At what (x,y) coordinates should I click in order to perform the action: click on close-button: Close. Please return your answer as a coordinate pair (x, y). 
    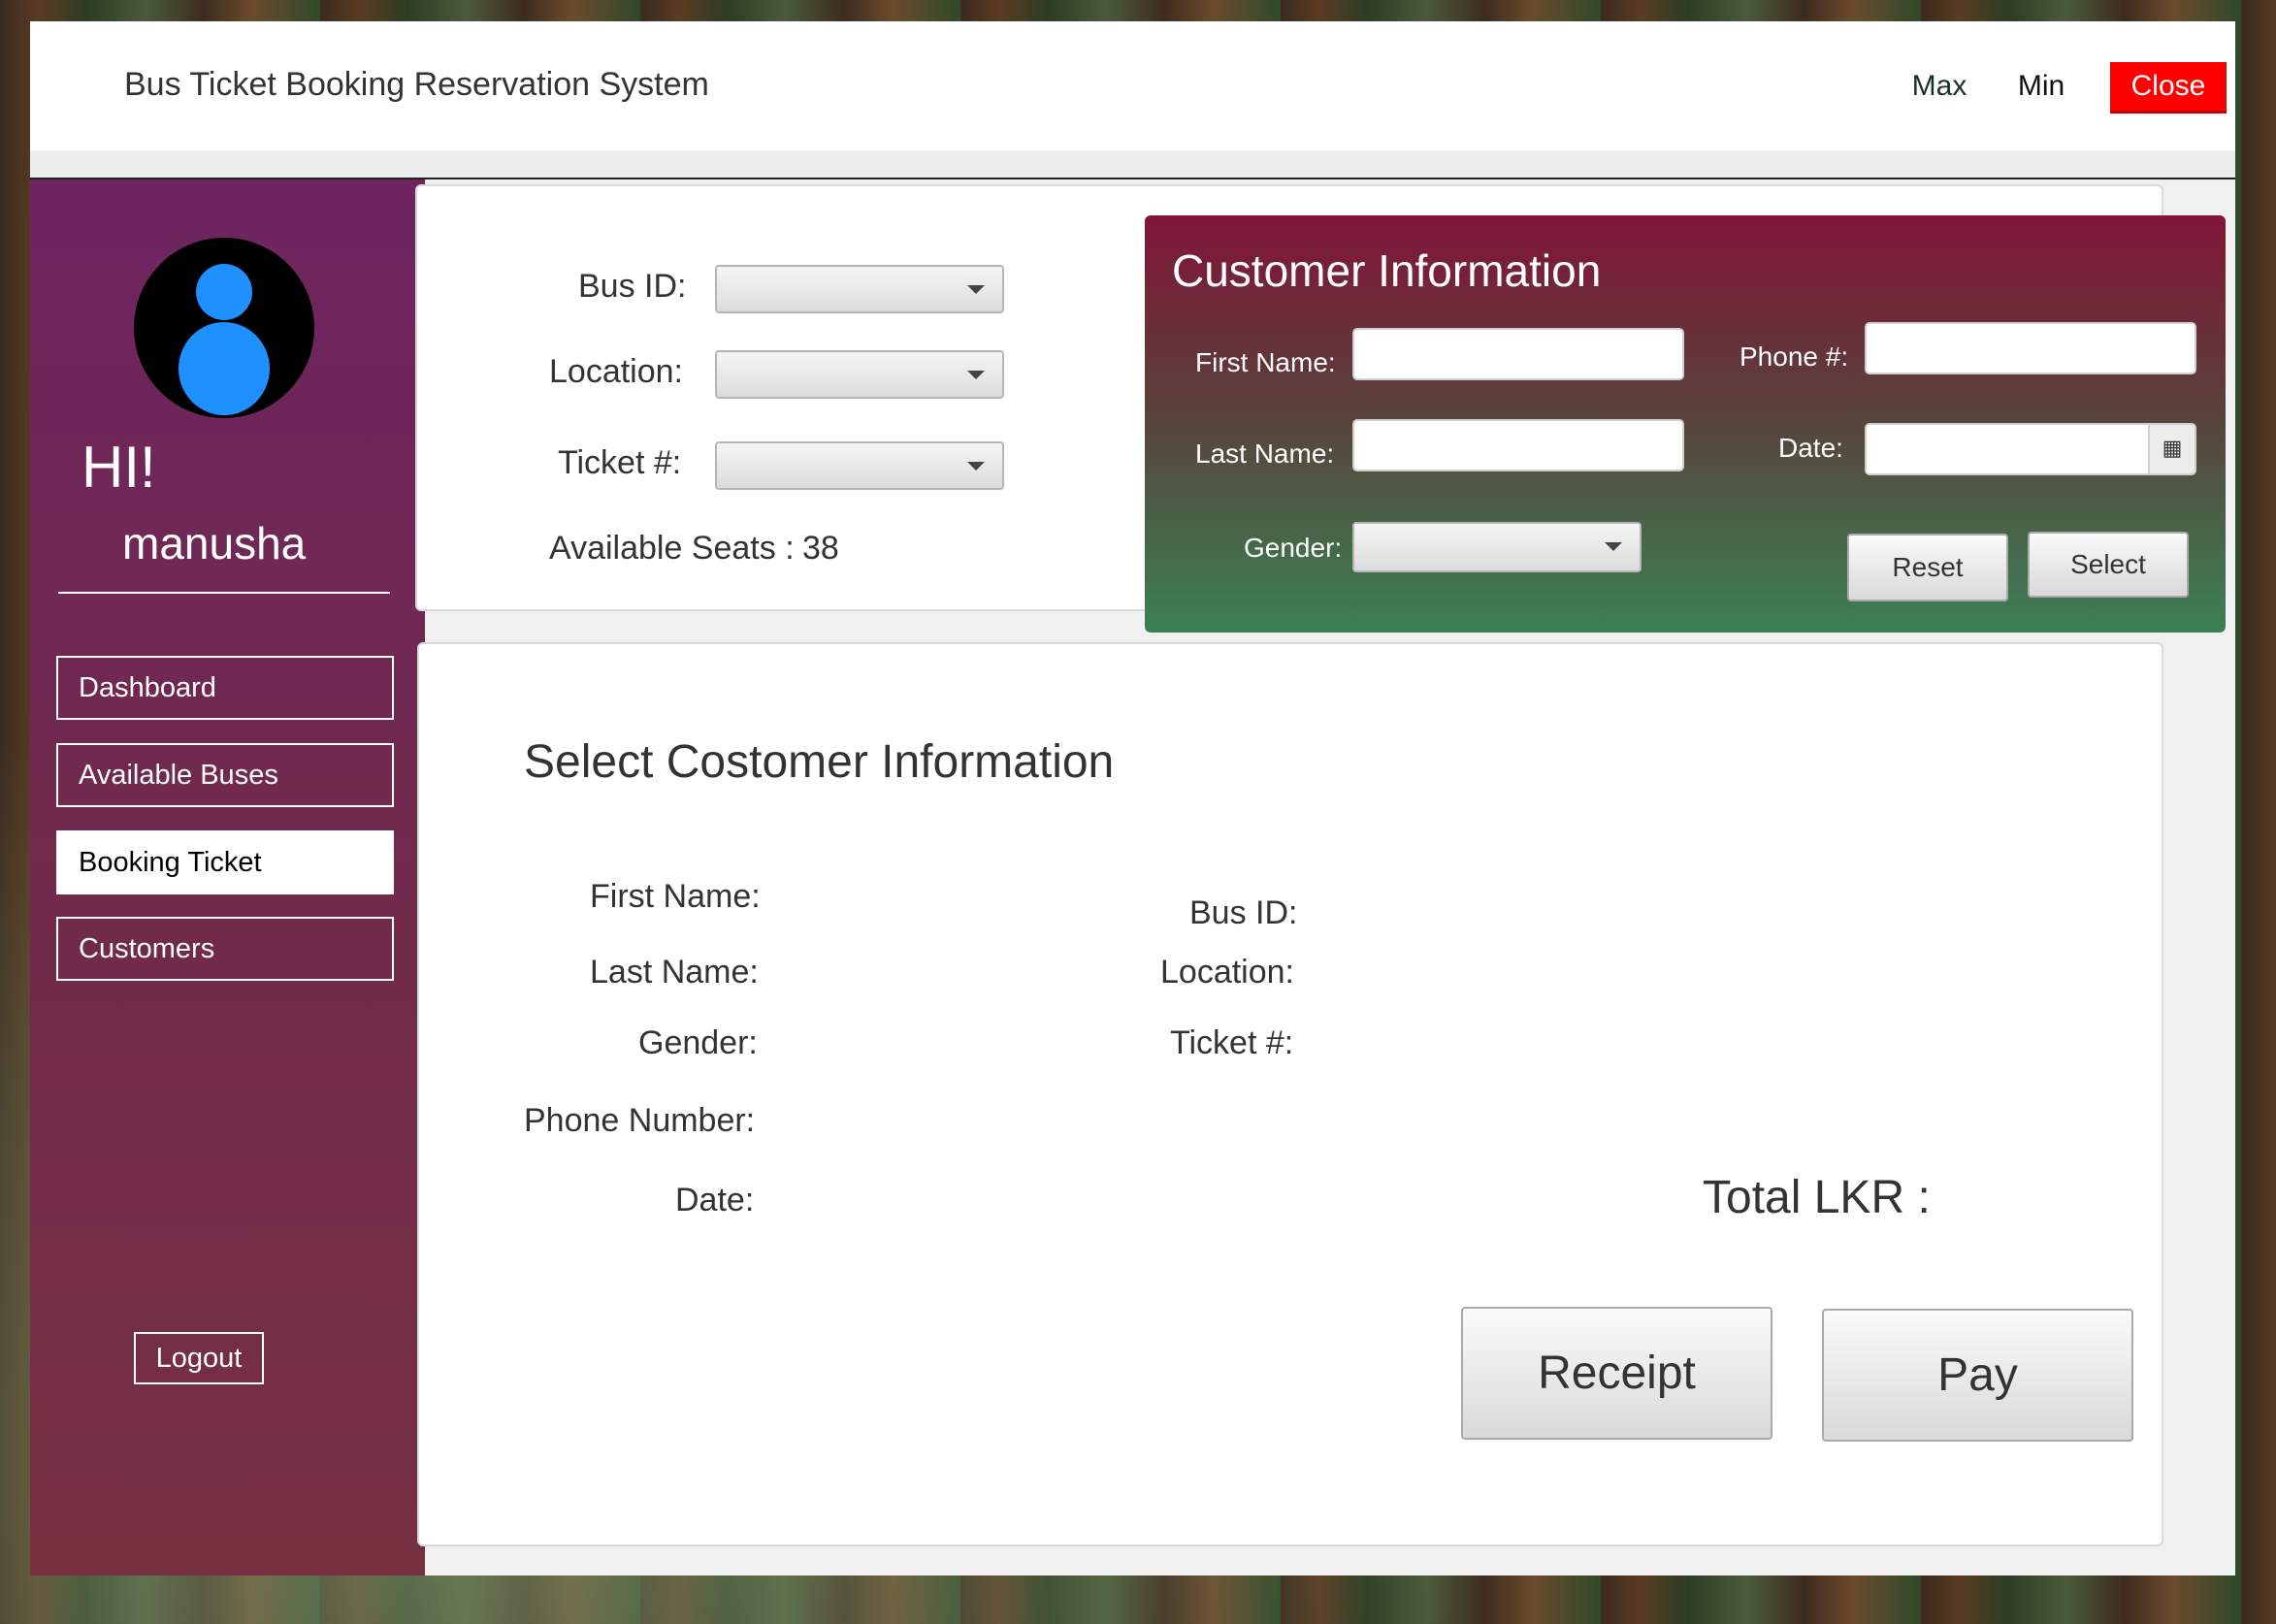
    Looking at the image, I should click on (2168, 88).